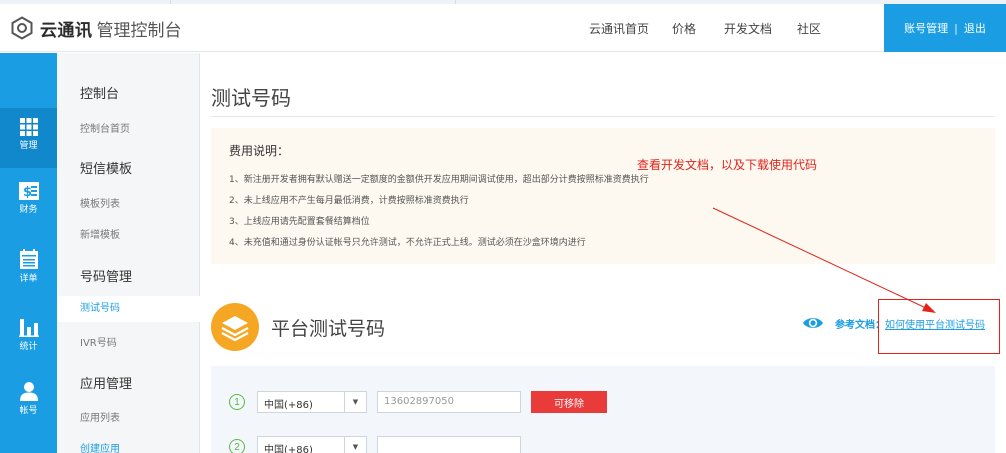 Image resolution: width=1006 pixels, height=453 pixels. What do you see at coordinates (328, 328) in the screenshot?
I see `section-title: 平台测试号码` at bounding box center [328, 328].